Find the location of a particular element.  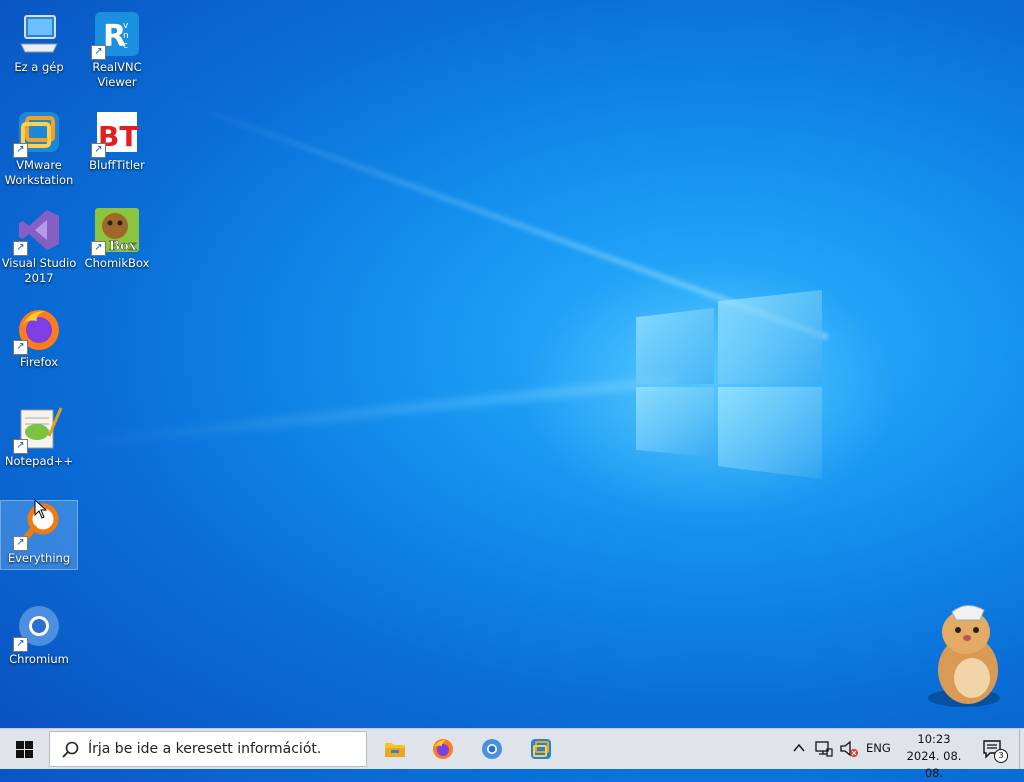

folder-icon is located at coordinates (395, 750).